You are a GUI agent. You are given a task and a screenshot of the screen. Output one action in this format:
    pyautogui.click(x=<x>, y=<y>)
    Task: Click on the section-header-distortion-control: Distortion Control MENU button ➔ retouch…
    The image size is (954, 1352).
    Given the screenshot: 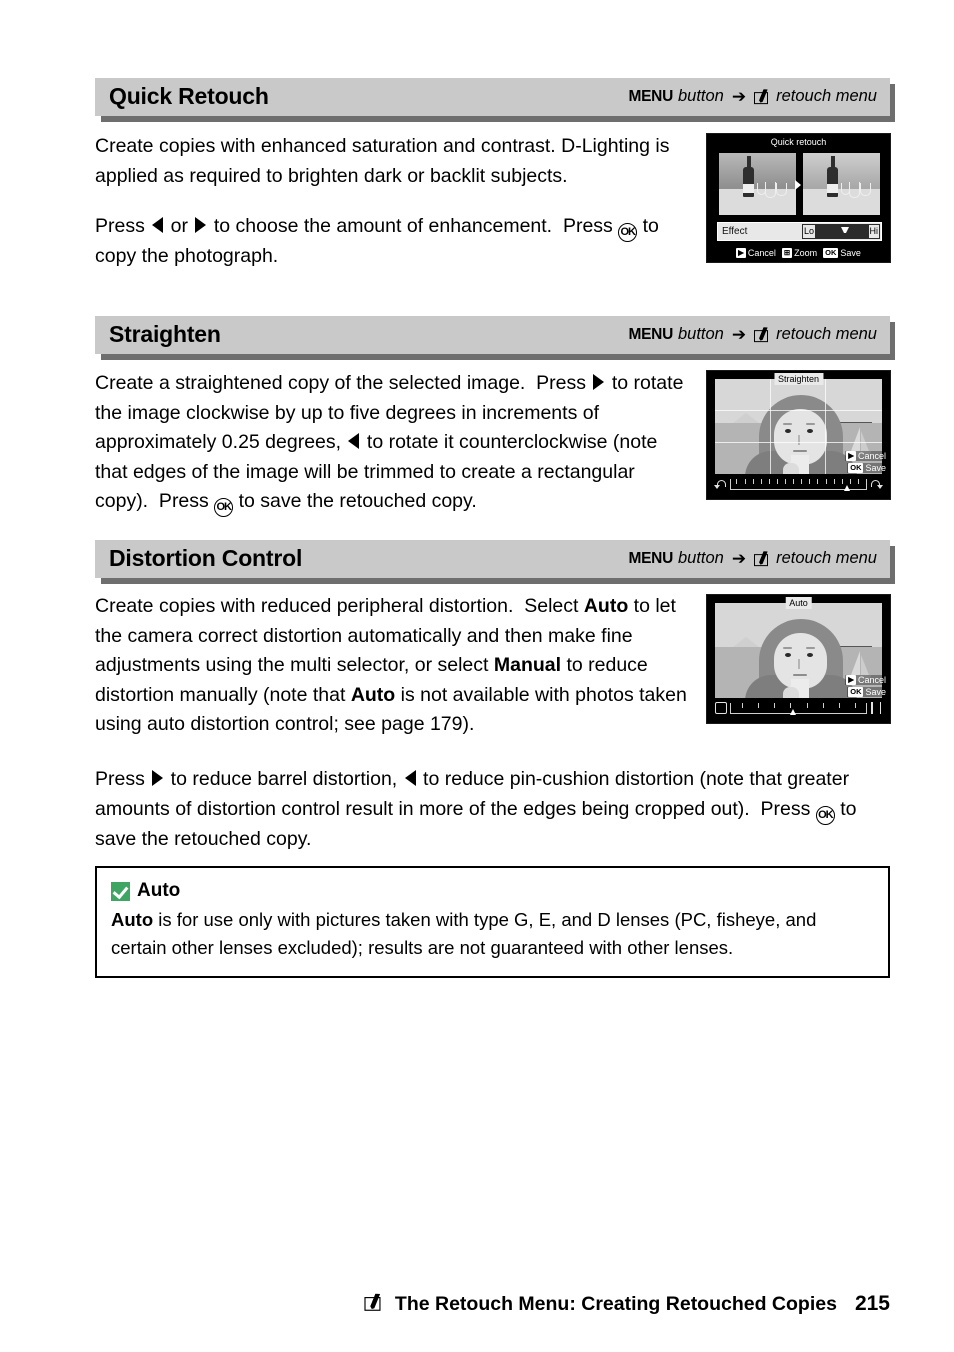 What is the action you would take?
    pyautogui.click(x=495, y=562)
    